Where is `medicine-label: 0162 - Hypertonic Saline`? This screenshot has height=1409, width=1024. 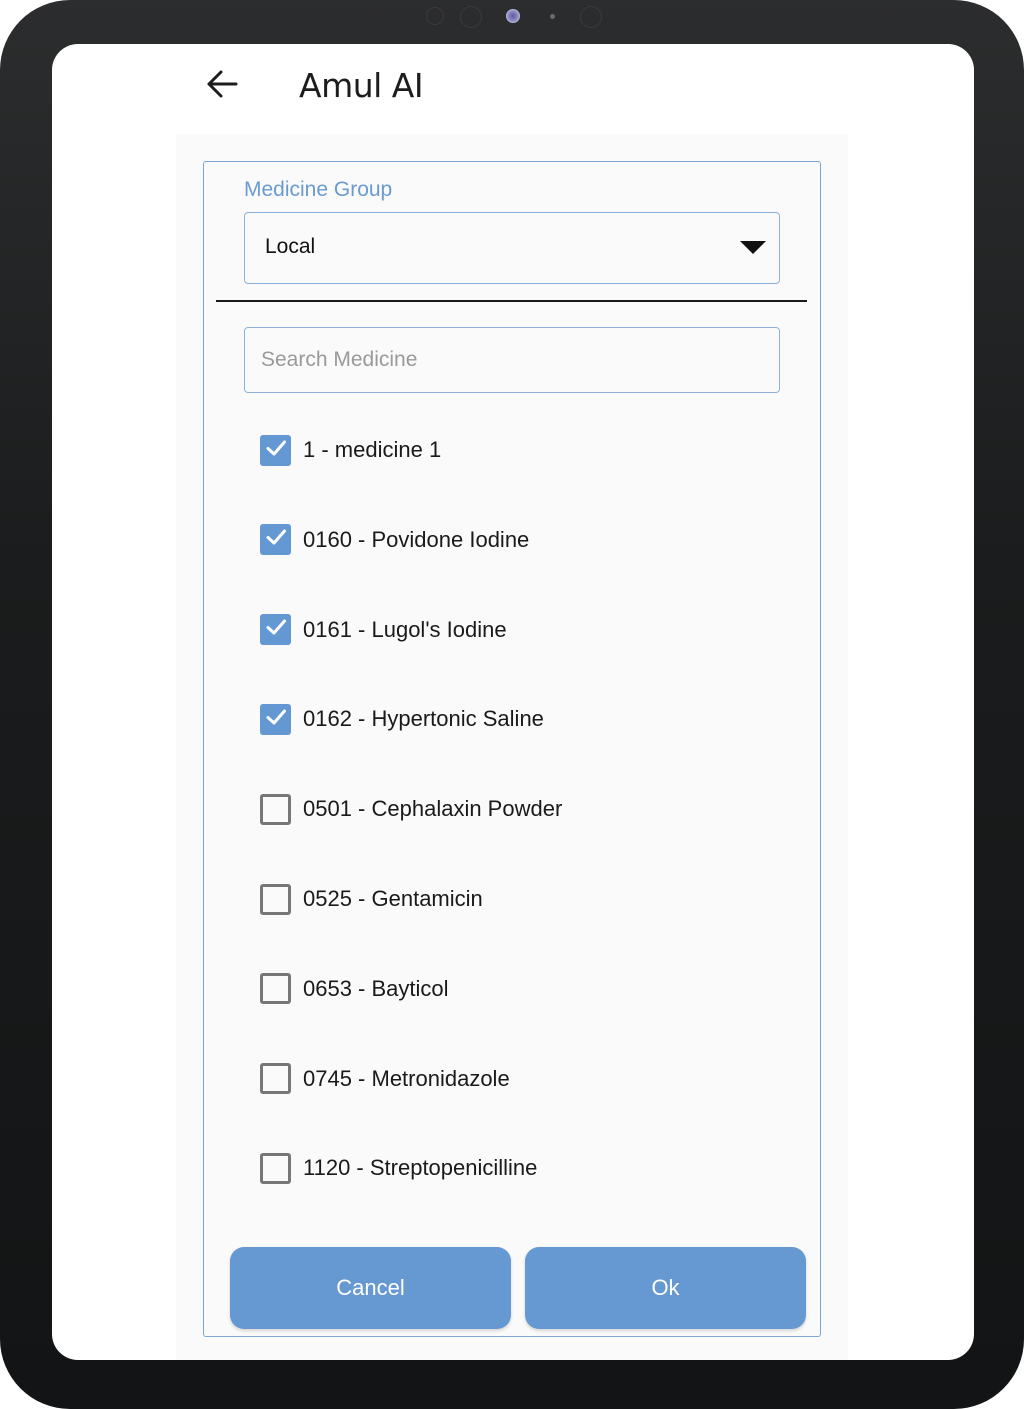 medicine-label: 0162 - Hypertonic Saline is located at coordinates (423, 719).